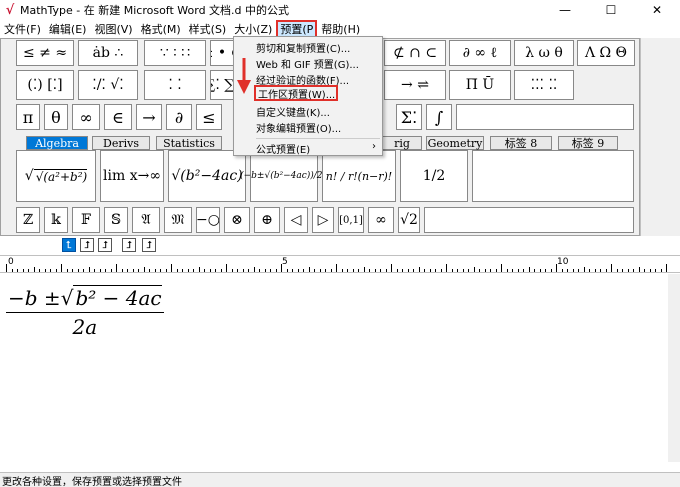 Image resolution: width=680 pixels, height=487 pixels. I want to click on template-quadratic: (−b±√(b²−4ac))/2a, so click(284, 176).